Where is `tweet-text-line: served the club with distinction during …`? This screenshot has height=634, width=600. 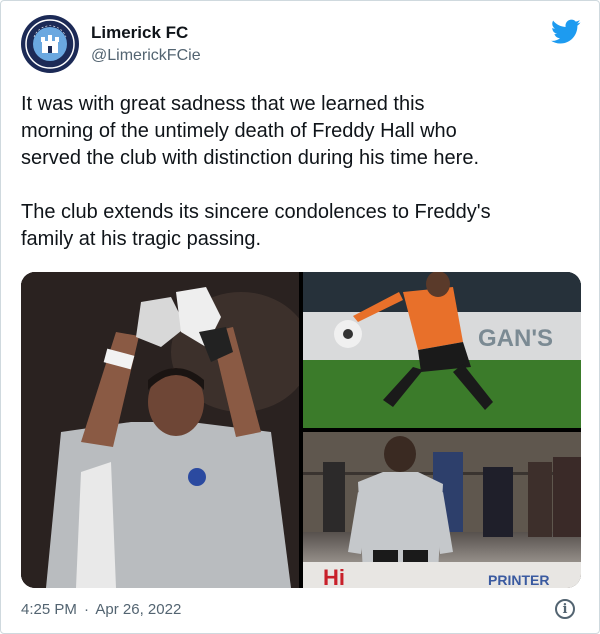
tweet-text-line: served the club with distinction during … is located at coordinates (250, 158).